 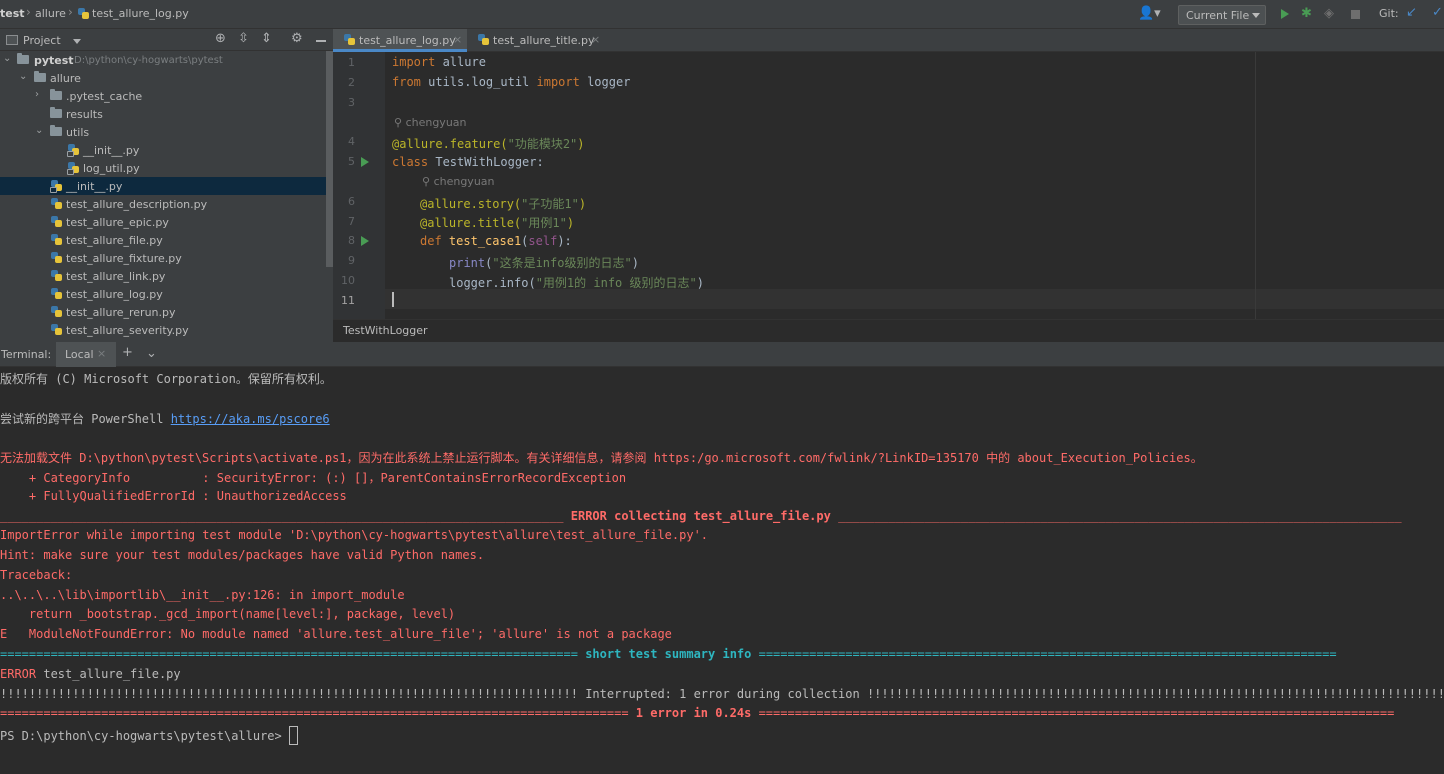 What do you see at coordinates (36, 575) in the screenshot?
I see `terminal-error-line: Traceback:` at bounding box center [36, 575].